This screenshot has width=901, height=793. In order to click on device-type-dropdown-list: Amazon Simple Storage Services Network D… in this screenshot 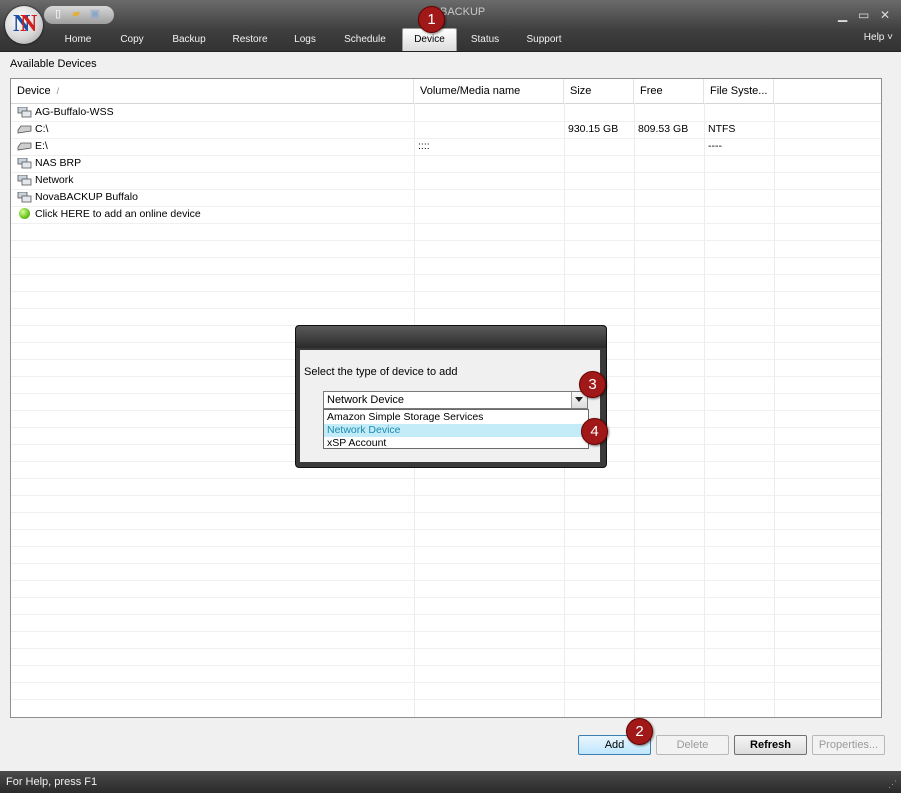, I will do `click(456, 429)`.